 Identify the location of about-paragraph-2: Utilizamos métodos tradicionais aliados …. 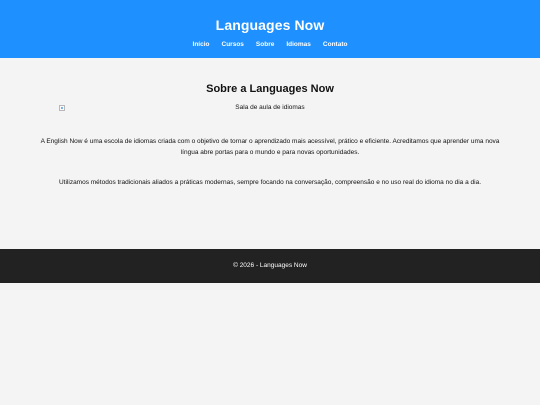
(269, 182).